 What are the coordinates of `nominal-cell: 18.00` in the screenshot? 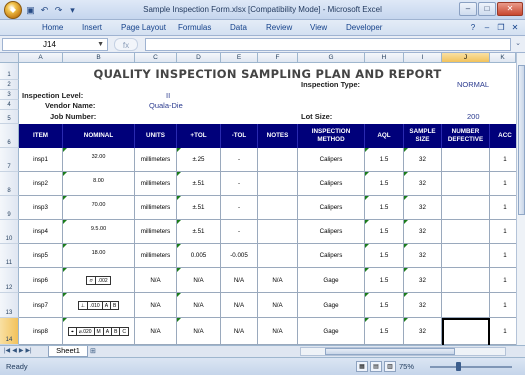 It's located at (99, 255).